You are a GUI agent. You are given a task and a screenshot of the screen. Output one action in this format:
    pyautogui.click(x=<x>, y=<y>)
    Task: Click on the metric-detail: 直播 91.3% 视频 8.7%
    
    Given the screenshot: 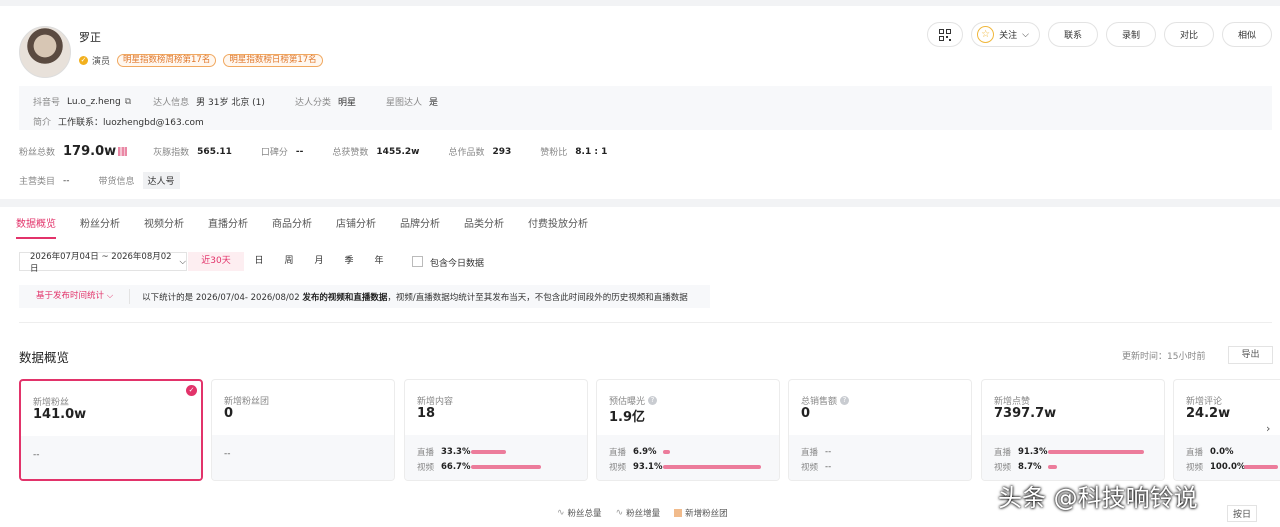 What is the action you would take?
    pyautogui.click(x=1073, y=457)
    